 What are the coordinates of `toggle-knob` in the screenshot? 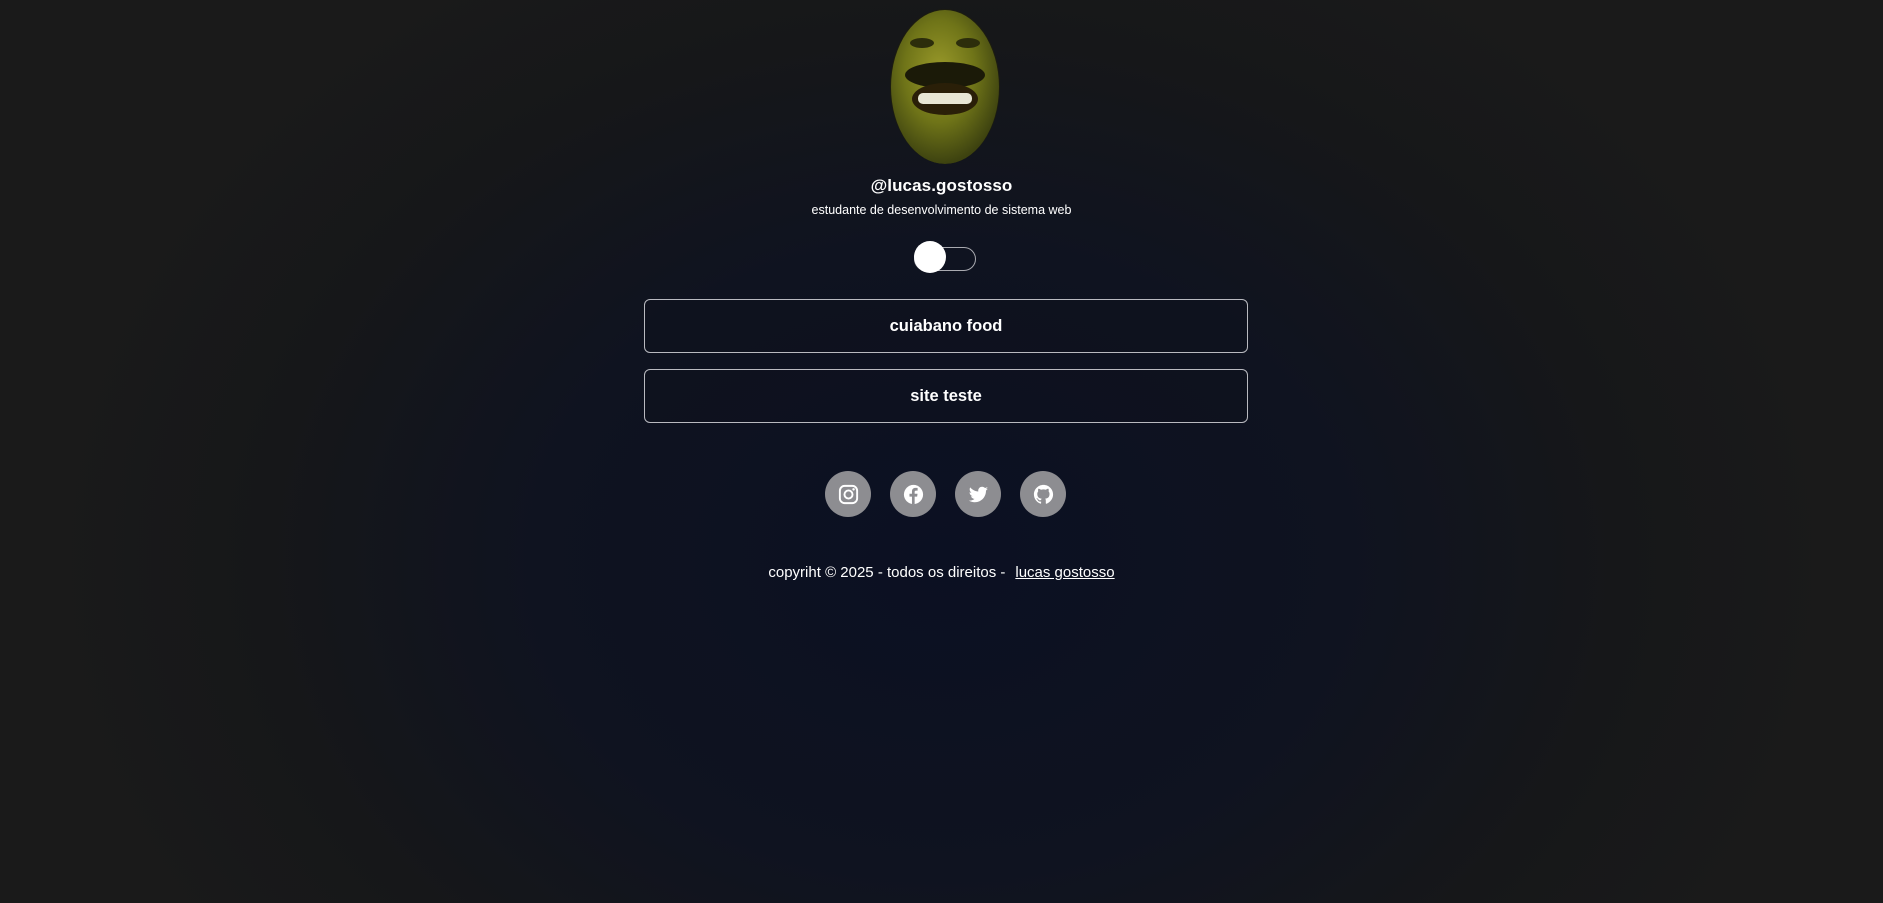 It's located at (930, 257).